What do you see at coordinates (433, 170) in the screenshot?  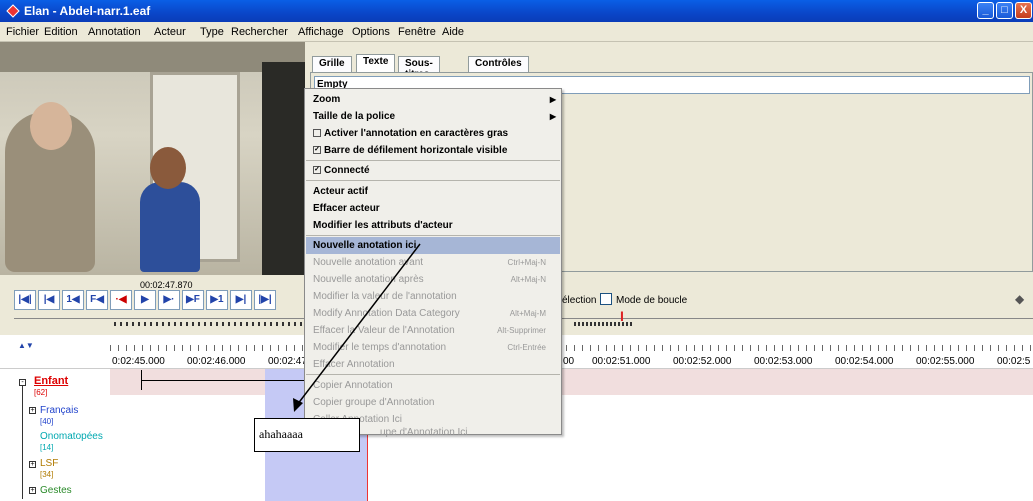 I see `menu-item-connected: ✓ Connecté` at bounding box center [433, 170].